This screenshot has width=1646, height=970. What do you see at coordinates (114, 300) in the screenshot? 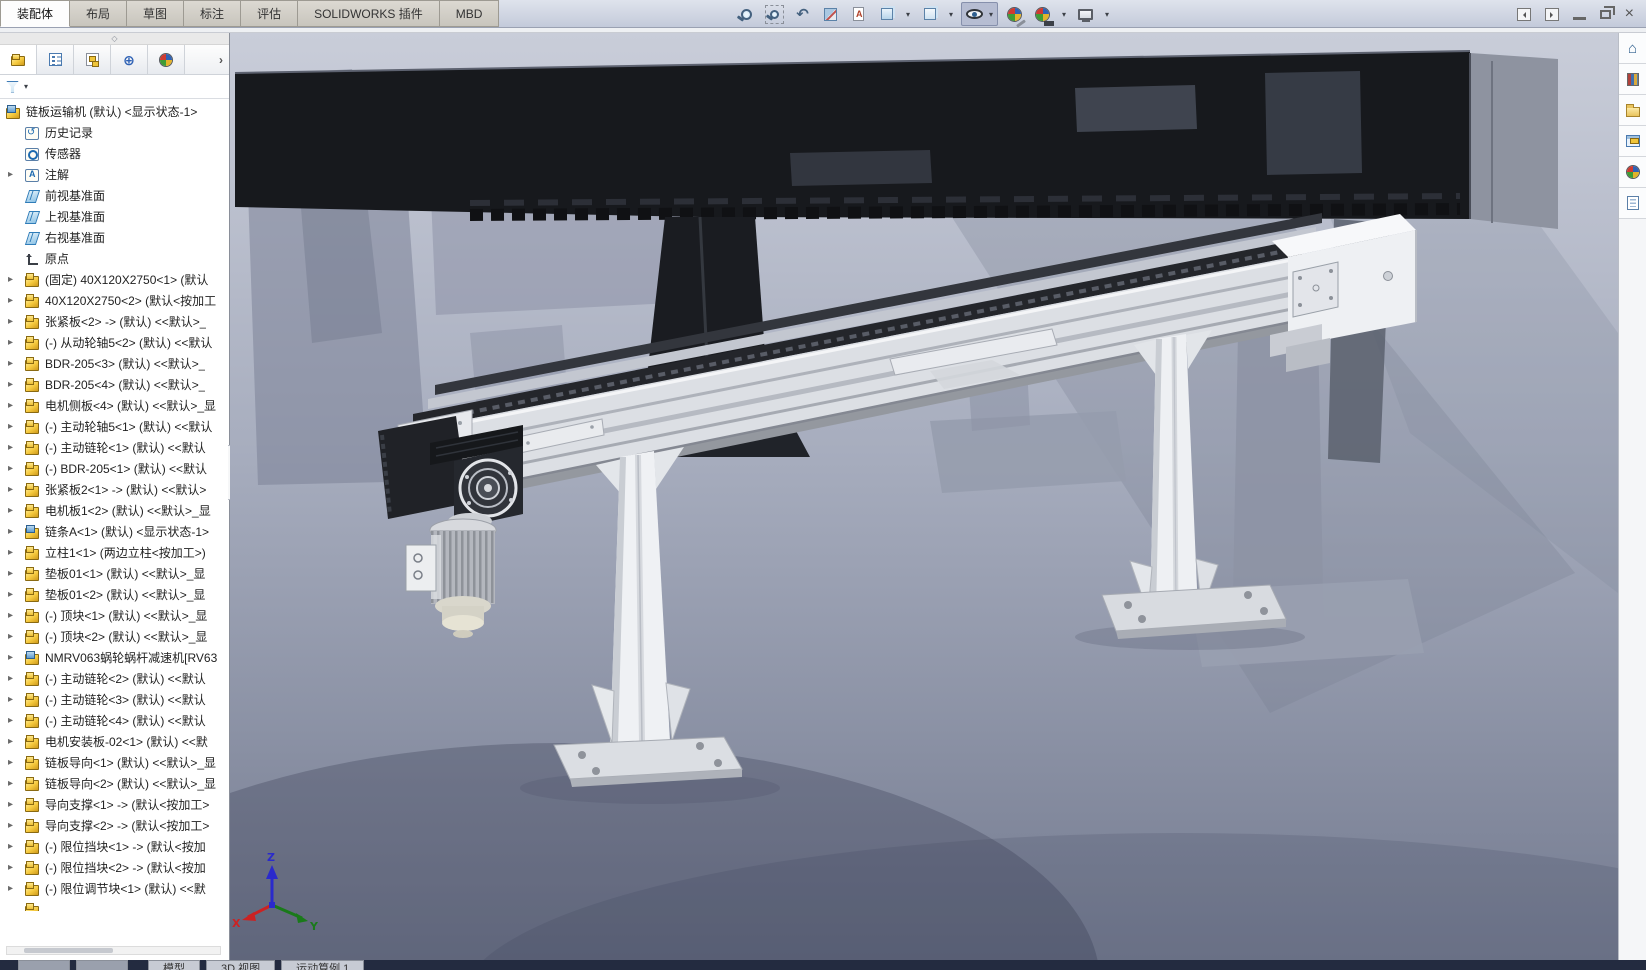
I see `tree-item: 40X120X2750<2> (默认<按加工` at bounding box center [114, 300].